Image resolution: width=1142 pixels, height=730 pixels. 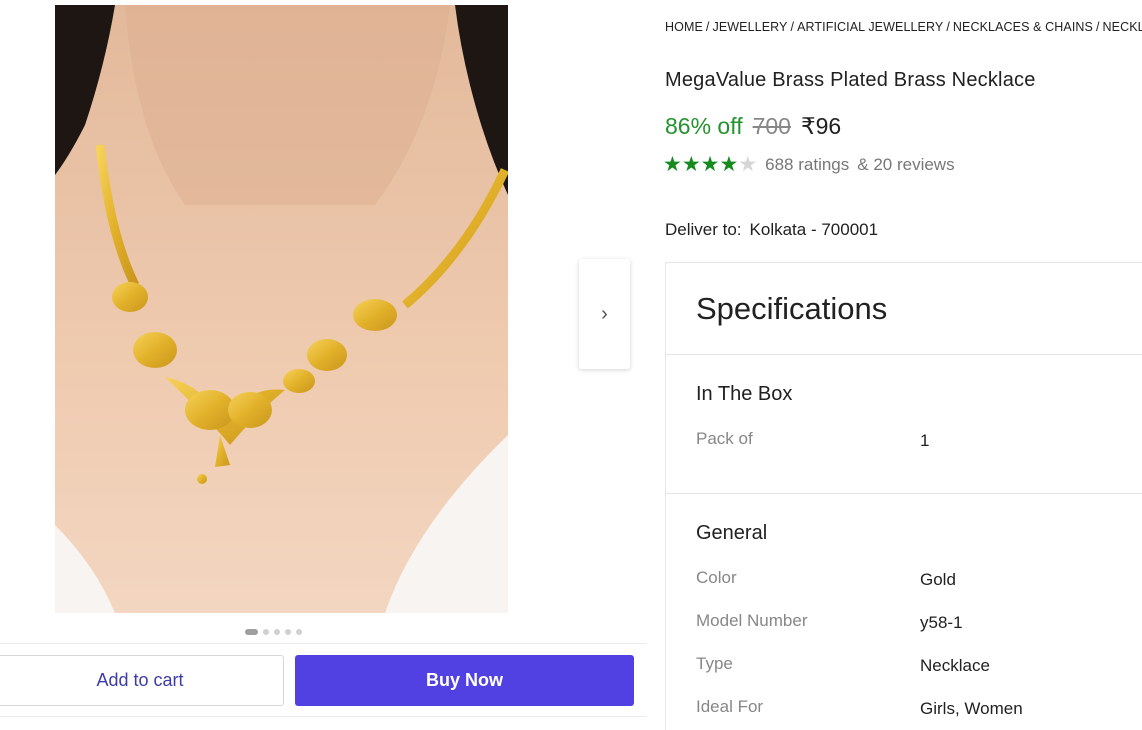 What do you see at coordinates (732, 533) in the screenshot?
I see `section-title-general: General` at bounding box center [732, 533].